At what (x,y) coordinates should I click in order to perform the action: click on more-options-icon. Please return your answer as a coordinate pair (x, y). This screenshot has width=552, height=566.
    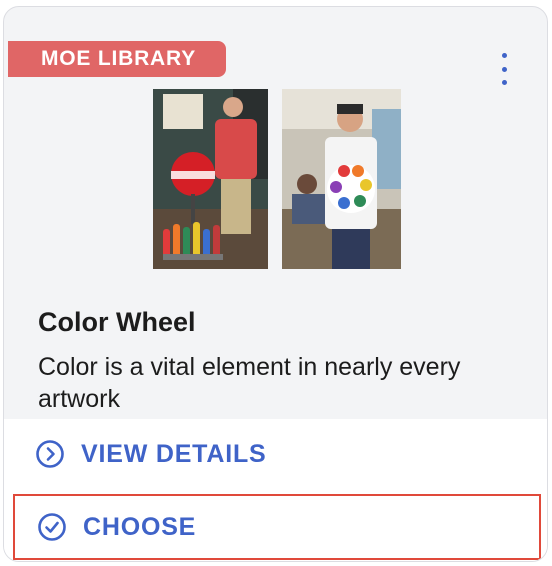
    Looking at the image, I should click on (504, 69).